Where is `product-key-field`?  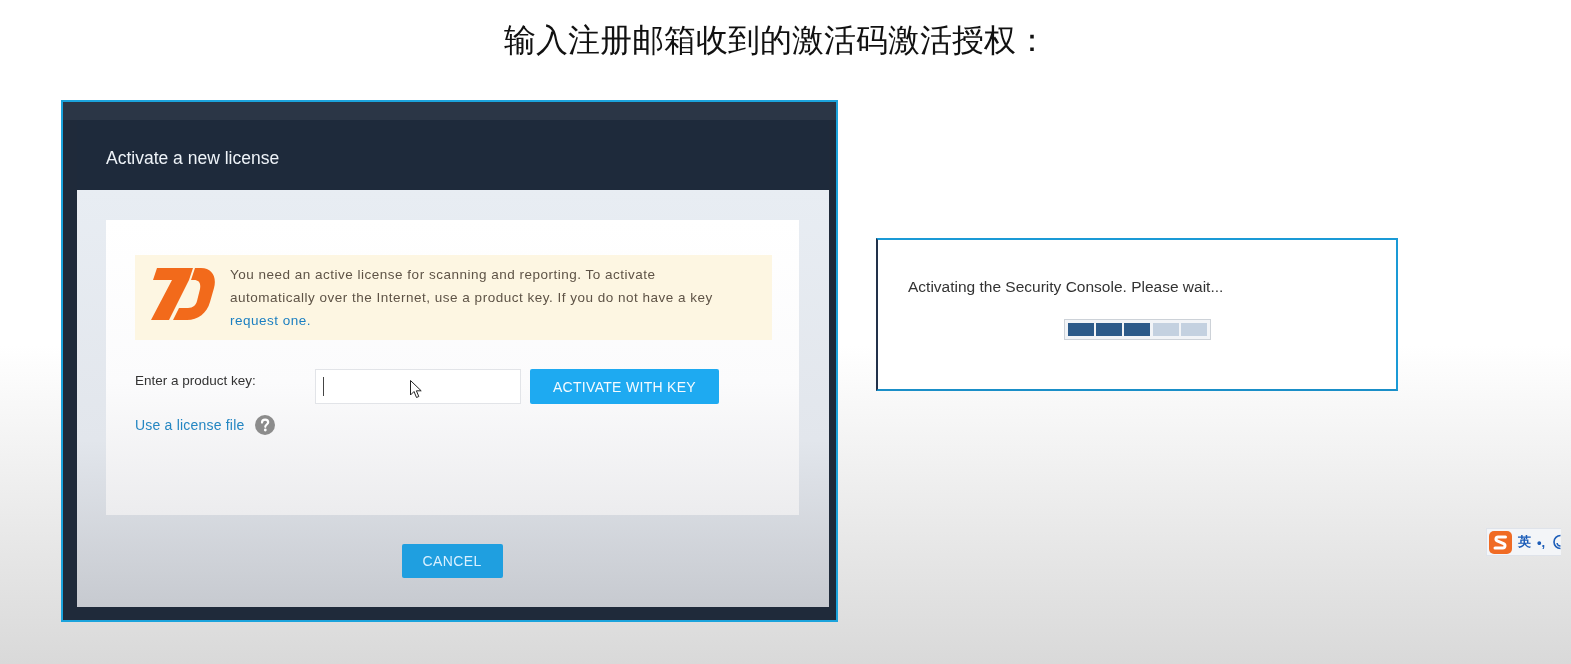
product-key-field is located at coordinates (418, 386).